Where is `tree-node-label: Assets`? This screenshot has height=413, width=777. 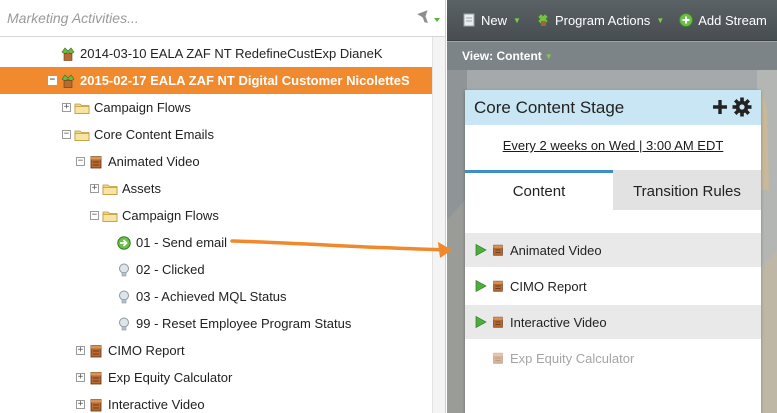
tree-node-label: Assets is located at coordinates (142, 188).